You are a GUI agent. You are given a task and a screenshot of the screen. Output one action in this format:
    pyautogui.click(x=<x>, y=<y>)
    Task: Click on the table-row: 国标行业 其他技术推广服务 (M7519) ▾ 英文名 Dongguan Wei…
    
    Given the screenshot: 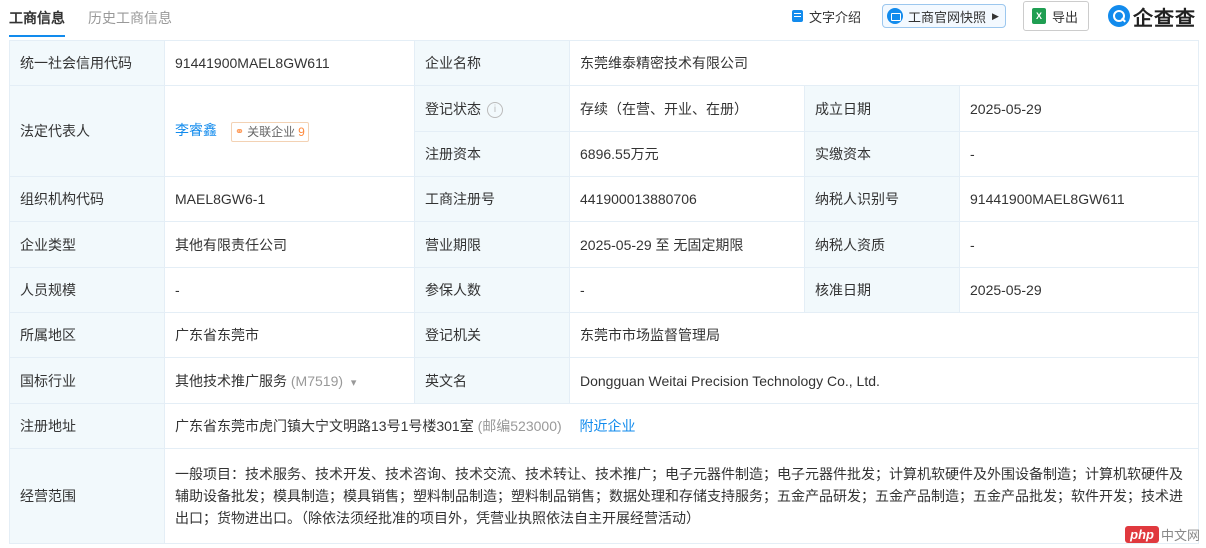 What is the action you would take?
    pyautogui.click(x=604, y=380)
    